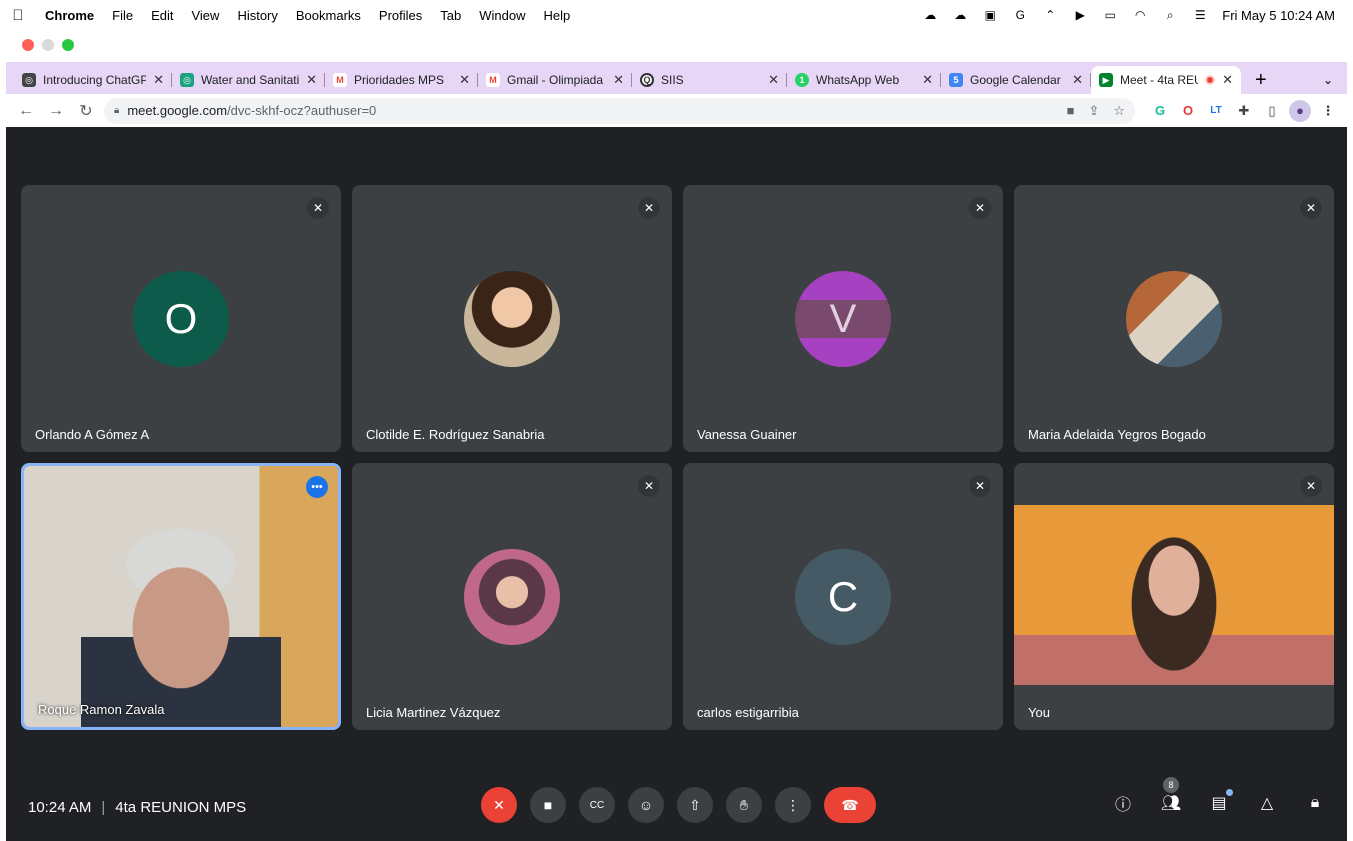 This screenshot has width=1353, height=841. I want to click on menubar-clock: Fri May 5 10:24 AM, so click(1278, 15).